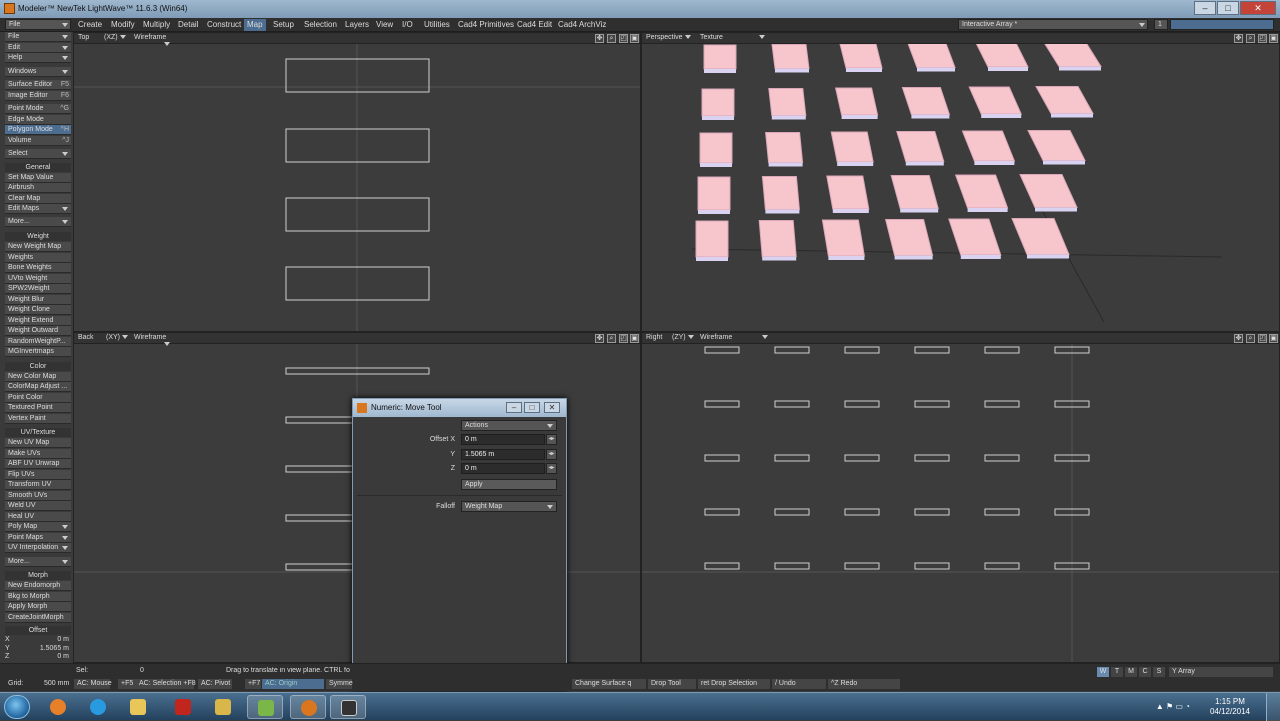 Image resolution: width=1280 pixels, height=721 pixels. Describe the element at coordinates (609, 684) in the screenshot. I see `status-action-change-surface-q: Change Surface q` at that location.